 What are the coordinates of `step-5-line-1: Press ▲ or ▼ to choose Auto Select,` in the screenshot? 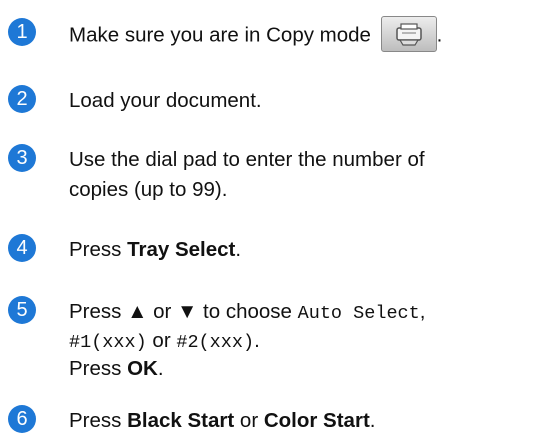 It's located at (299, 313).